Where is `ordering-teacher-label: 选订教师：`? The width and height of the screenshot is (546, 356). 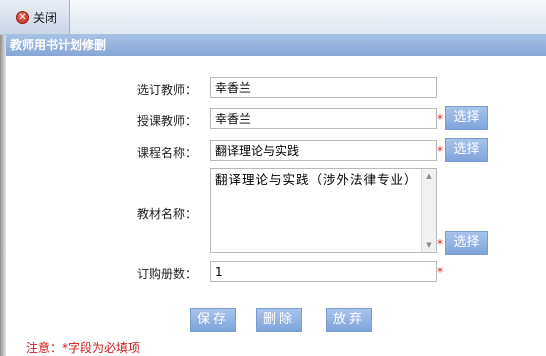
ordering-teacher-label: 选订教师： is located at coordinates (167, 90).